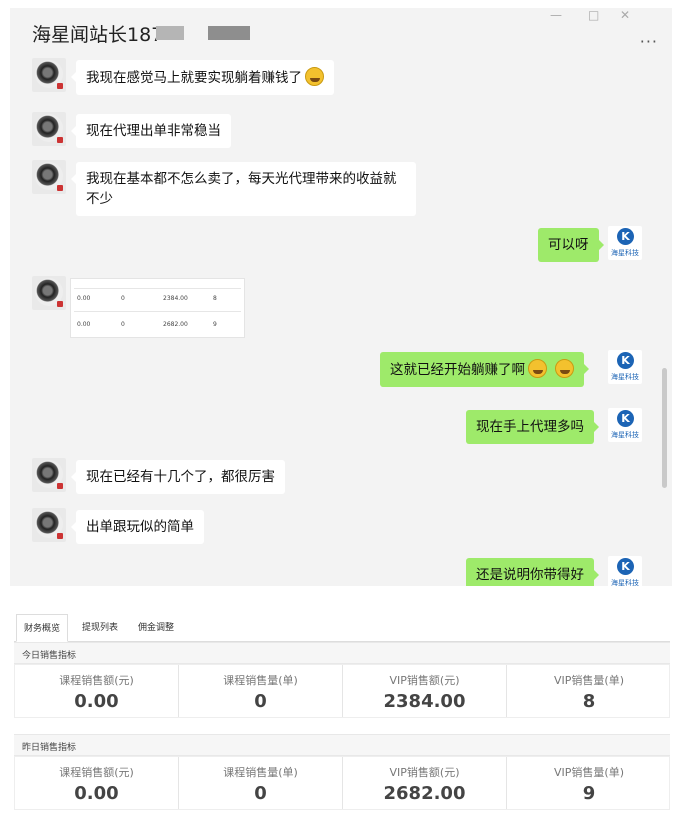  I want to click on section-title: 今日销售指标, so click(49, 656).